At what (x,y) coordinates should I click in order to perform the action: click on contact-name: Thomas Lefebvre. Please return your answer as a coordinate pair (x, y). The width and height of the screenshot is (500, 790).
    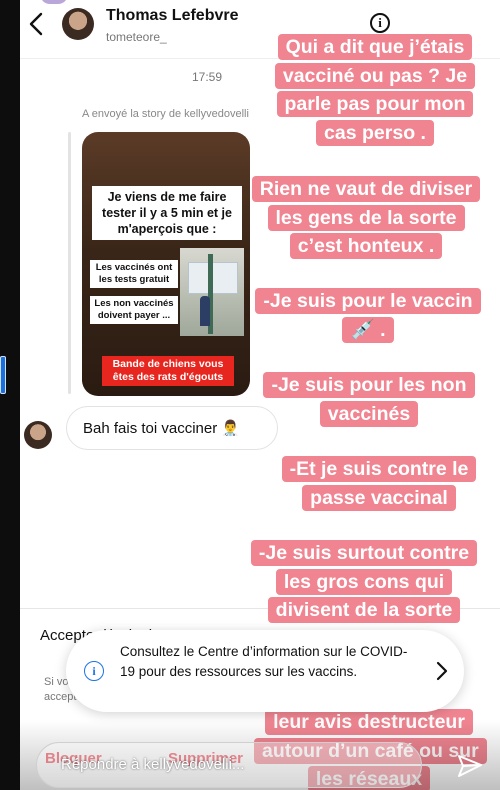
    Looking at the image, I should click on (172, 16).